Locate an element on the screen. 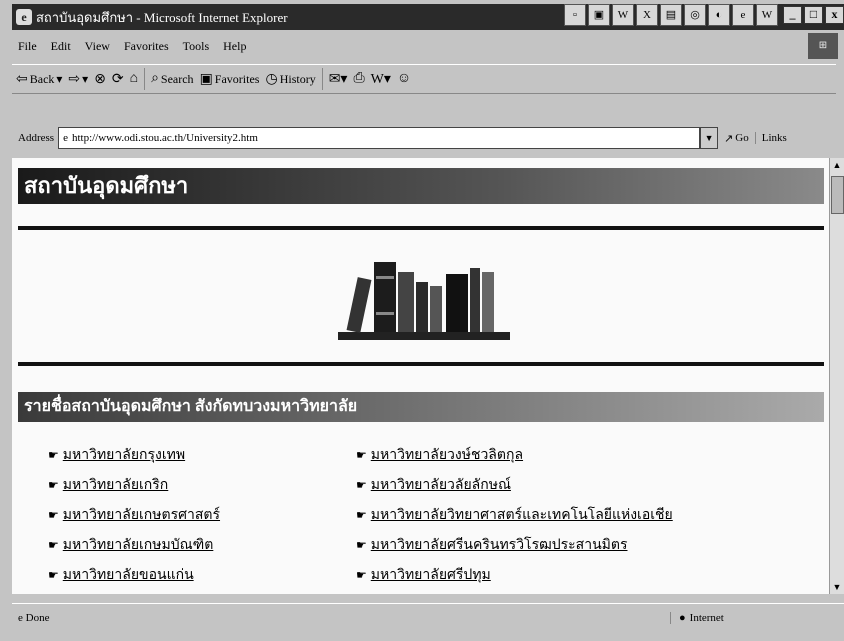 This screenshot has height=641, width=844. toolbar-separator is located at coordinates (322, 79).